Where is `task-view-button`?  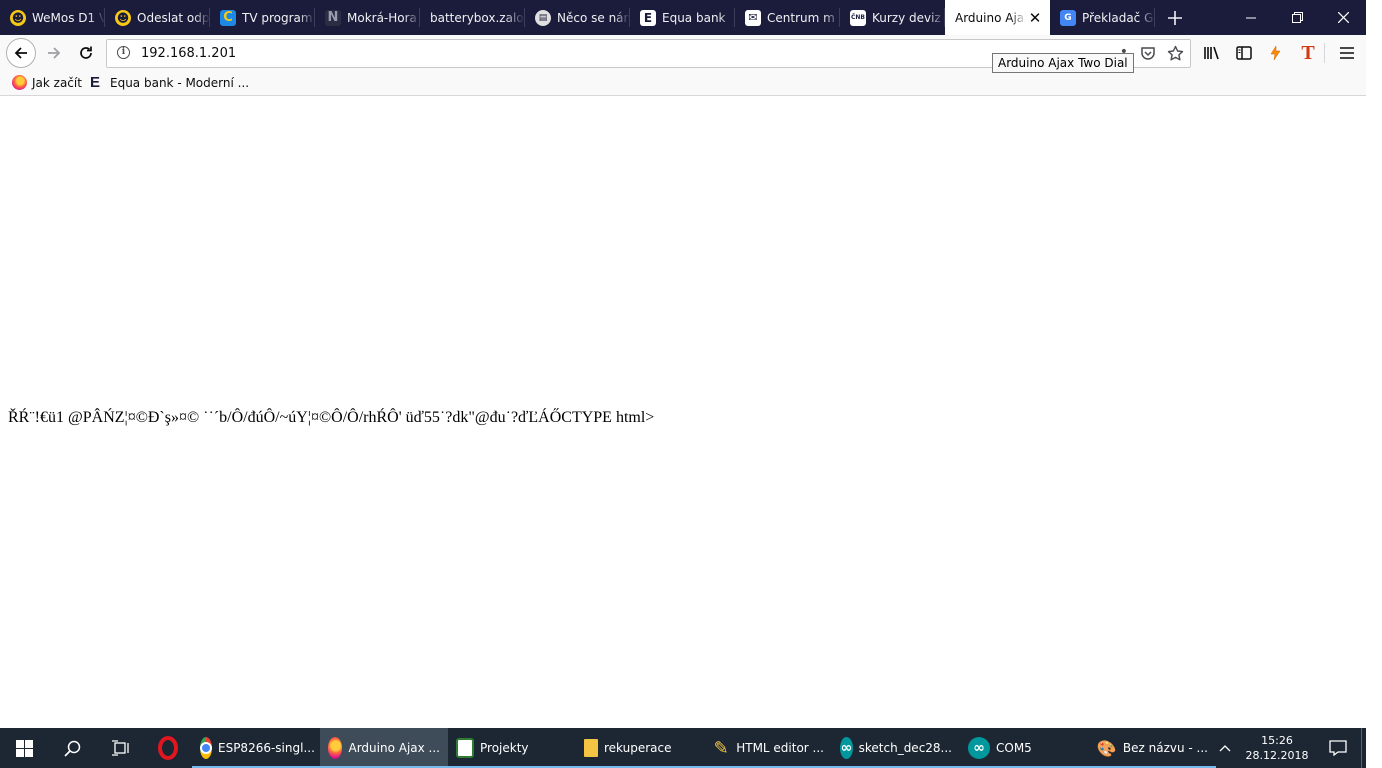 task-view-button is located at coordinates (120, 748).